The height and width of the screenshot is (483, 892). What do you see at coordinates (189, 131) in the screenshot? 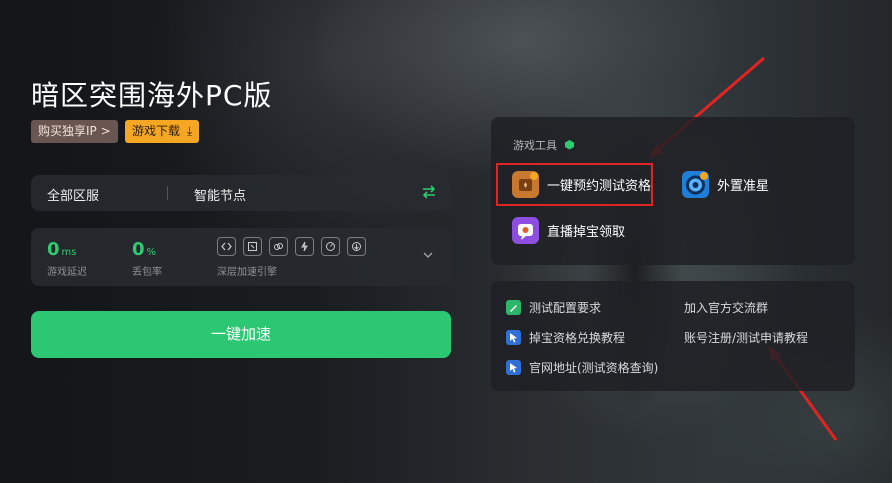
I see `download-icon: ⤓` at bounding box center [189, 131].